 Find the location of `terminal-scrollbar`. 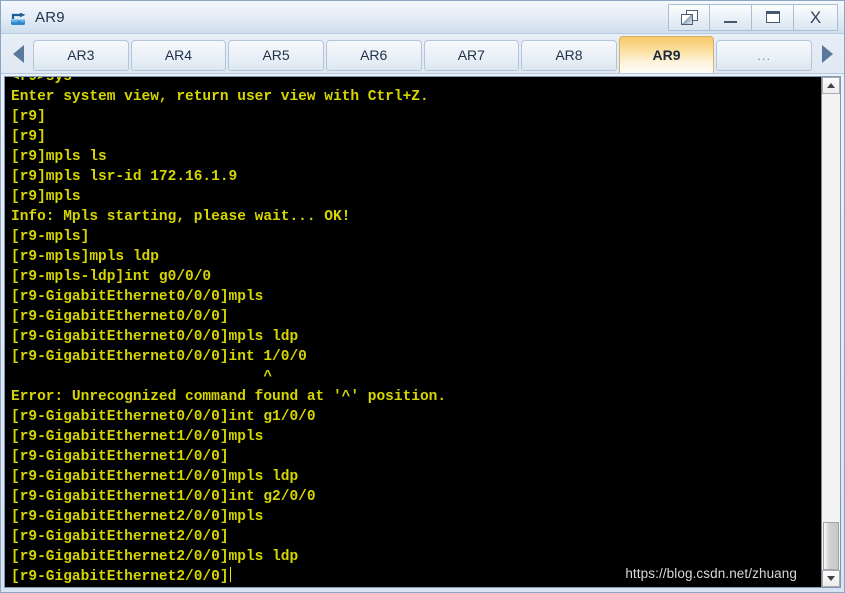

terminal-scrollbar is located at coordinates (830, 332).